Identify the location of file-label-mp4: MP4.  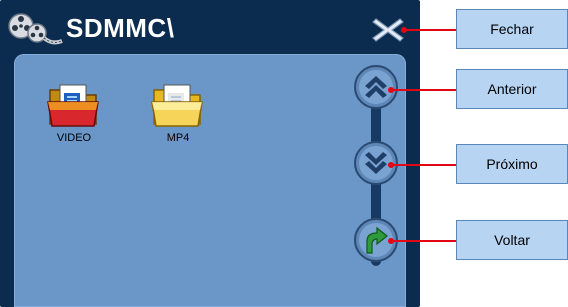
(178, 138).